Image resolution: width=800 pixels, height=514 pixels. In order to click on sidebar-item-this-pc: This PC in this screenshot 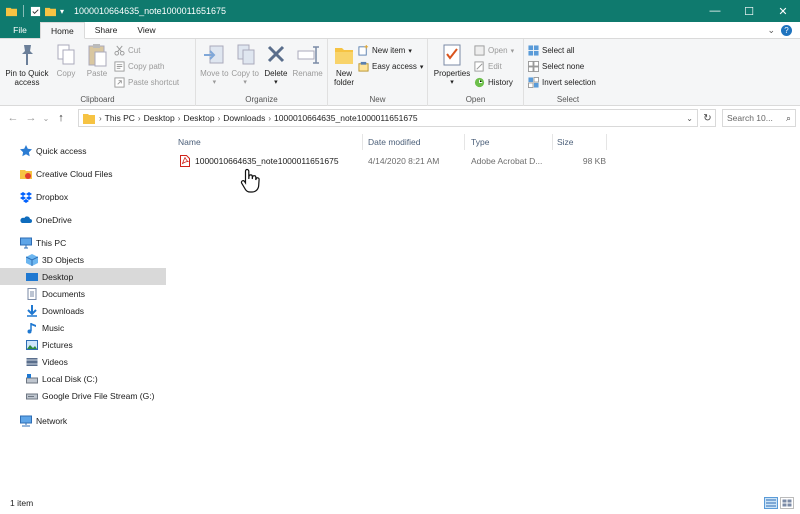, I will do `click(83, 242)`.